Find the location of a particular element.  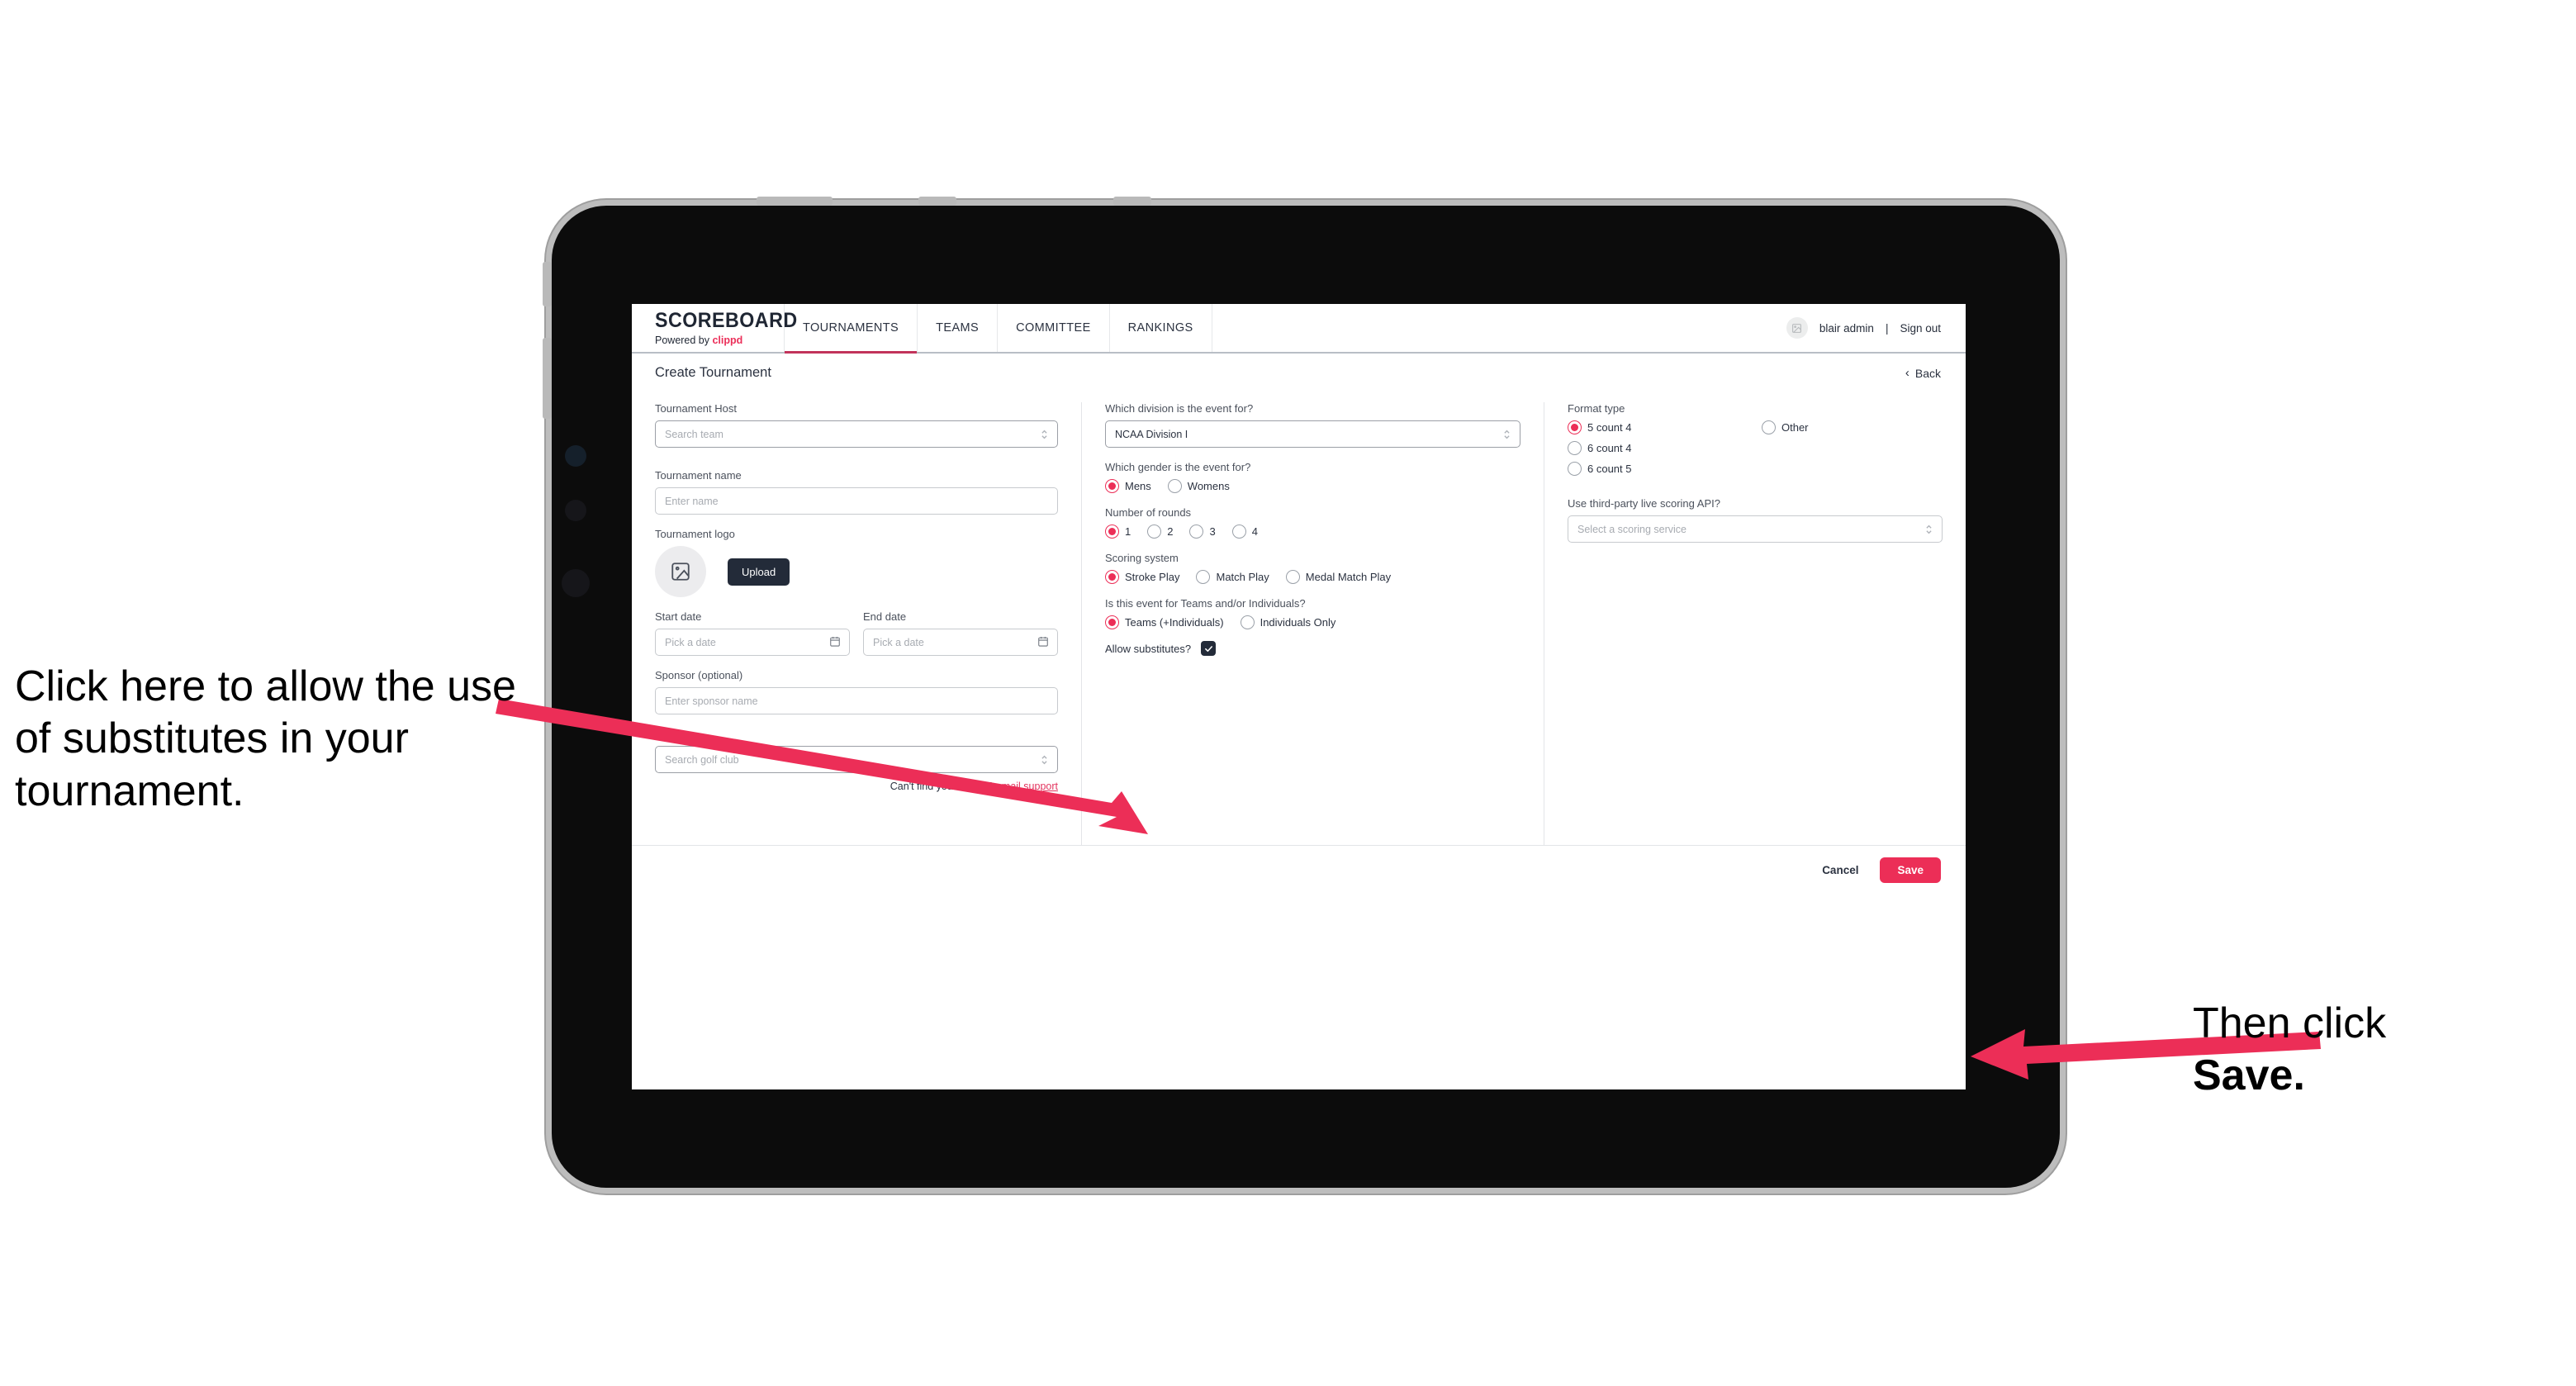

nav-tab-label: COMMITTEE is located at coordinates (1053, 328).